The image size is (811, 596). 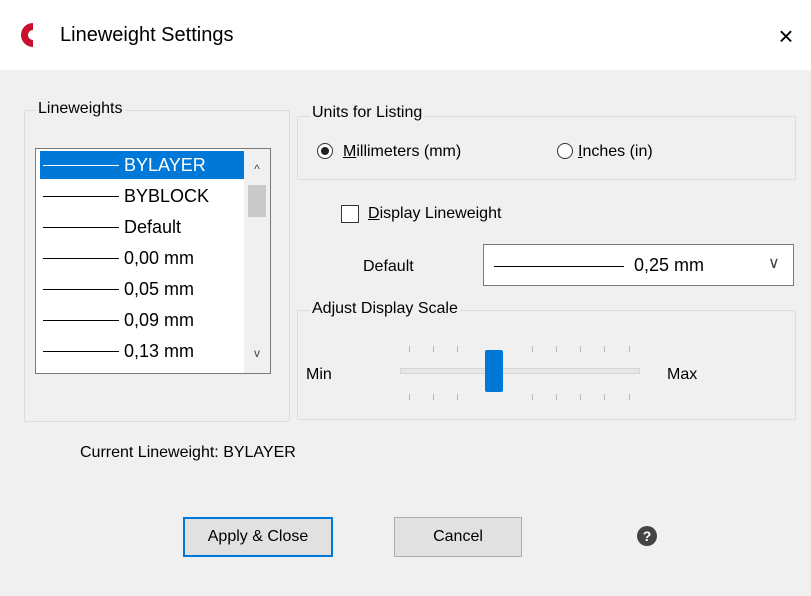 What do you see at coordinates (319, 374) in the screenshot?
I see `scale-min-label: Min` at bounding box center [319, 374].